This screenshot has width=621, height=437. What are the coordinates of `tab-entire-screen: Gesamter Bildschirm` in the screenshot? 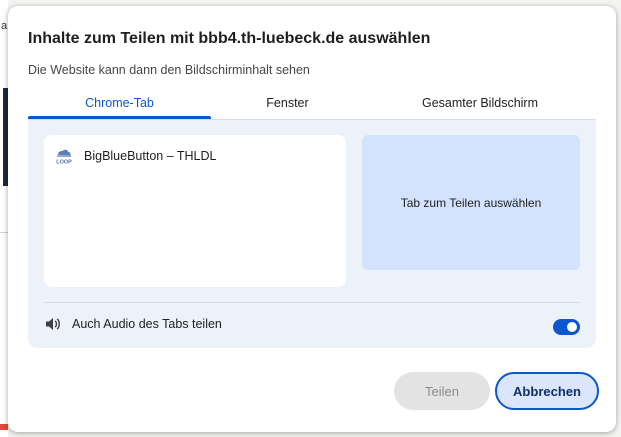 It's located at (480, 105).